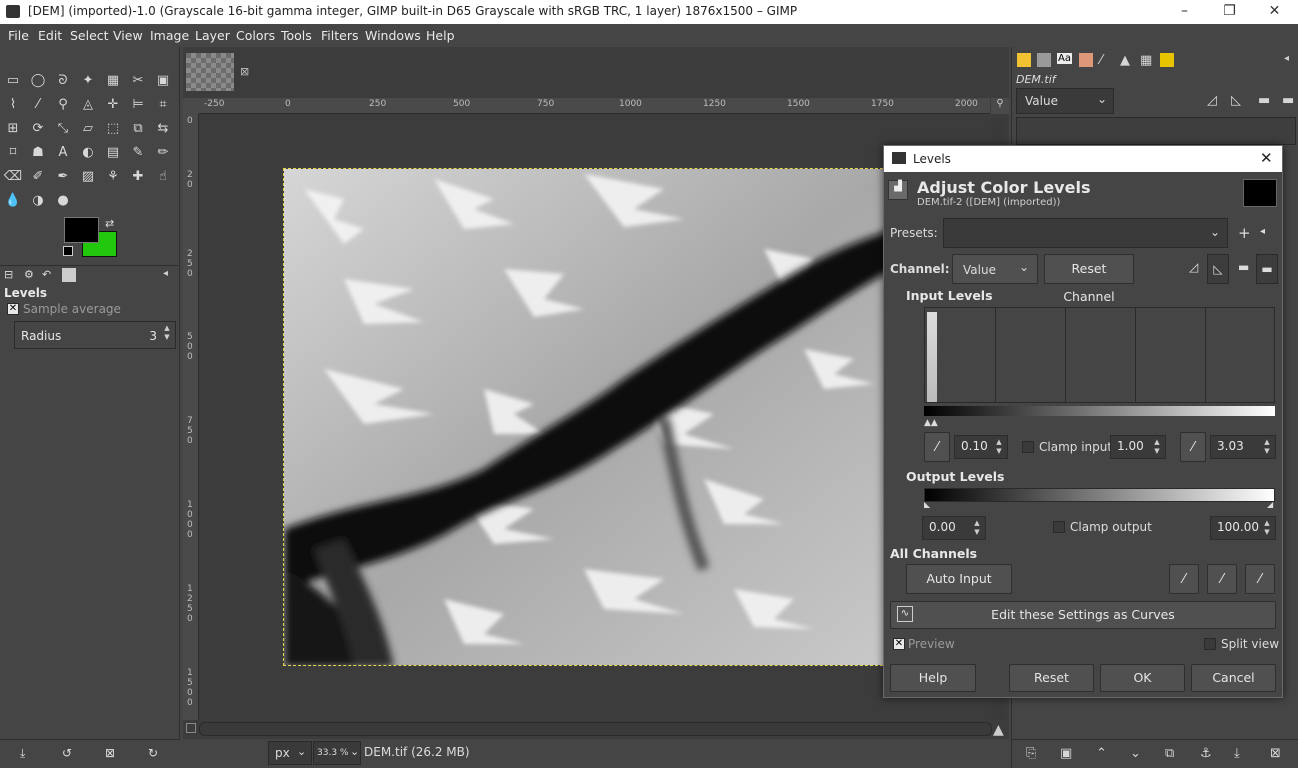  What do you see at coordinates (138, 176) in the screenshot?
I see `heal-icon: ✚` at bounding box center [138, 176].